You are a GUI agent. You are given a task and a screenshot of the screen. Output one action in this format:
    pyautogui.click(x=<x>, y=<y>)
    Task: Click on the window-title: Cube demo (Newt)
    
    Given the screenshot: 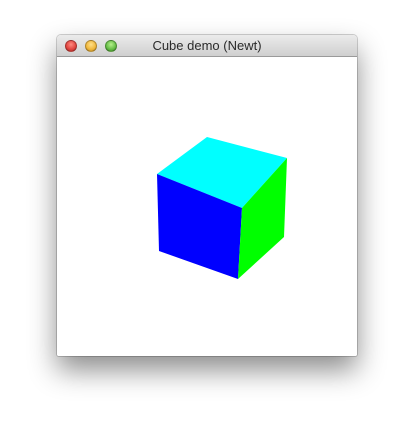 What is the action you would take?
    pyautogui.click(x=207, y=45)
    